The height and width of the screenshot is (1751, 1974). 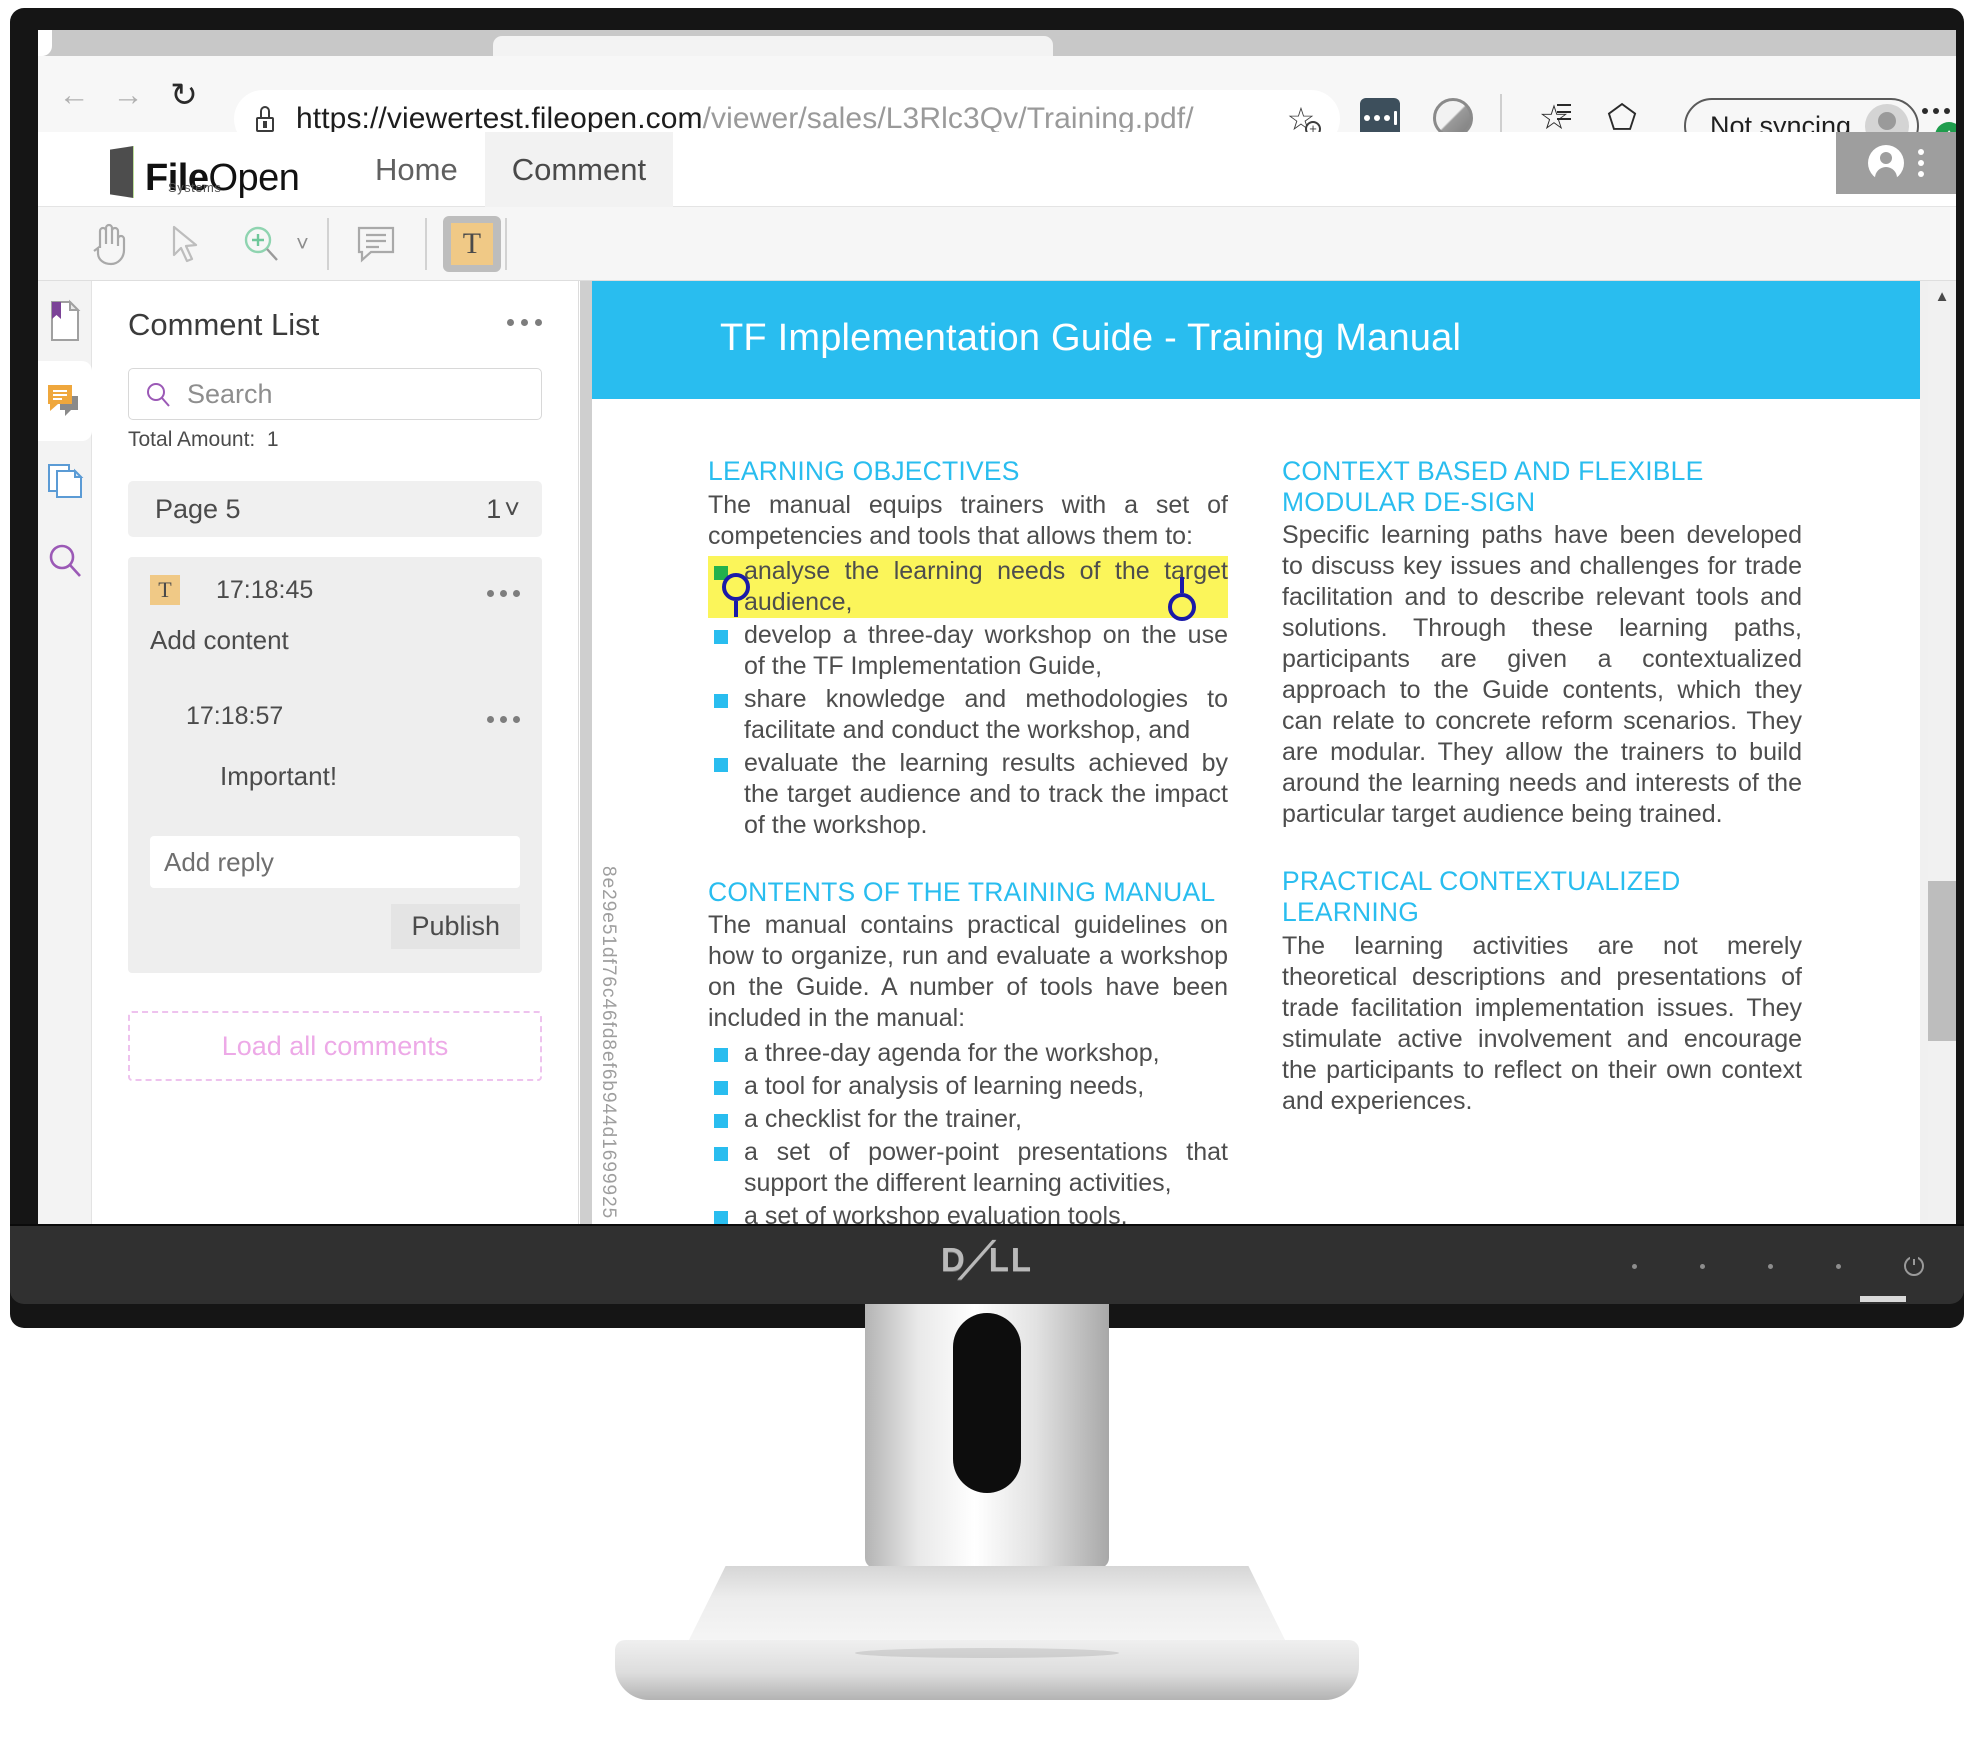 I want to click on logo-open: Open, so click(x=254, y=178).